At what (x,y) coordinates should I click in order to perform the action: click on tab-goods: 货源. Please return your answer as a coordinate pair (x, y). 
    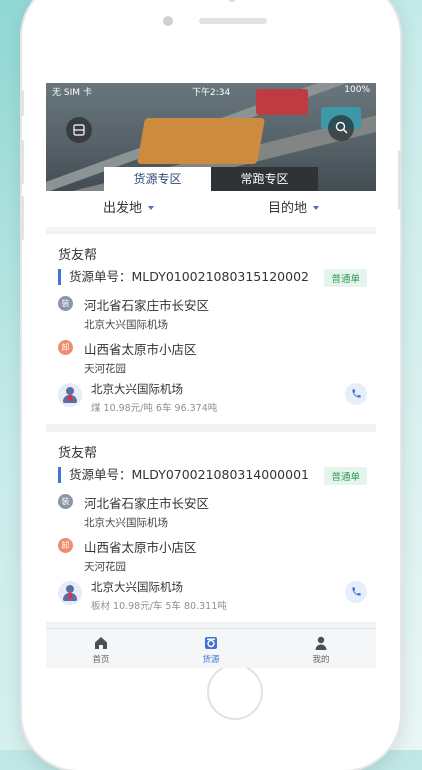
    Looking at the image, I should click on (211, 648).